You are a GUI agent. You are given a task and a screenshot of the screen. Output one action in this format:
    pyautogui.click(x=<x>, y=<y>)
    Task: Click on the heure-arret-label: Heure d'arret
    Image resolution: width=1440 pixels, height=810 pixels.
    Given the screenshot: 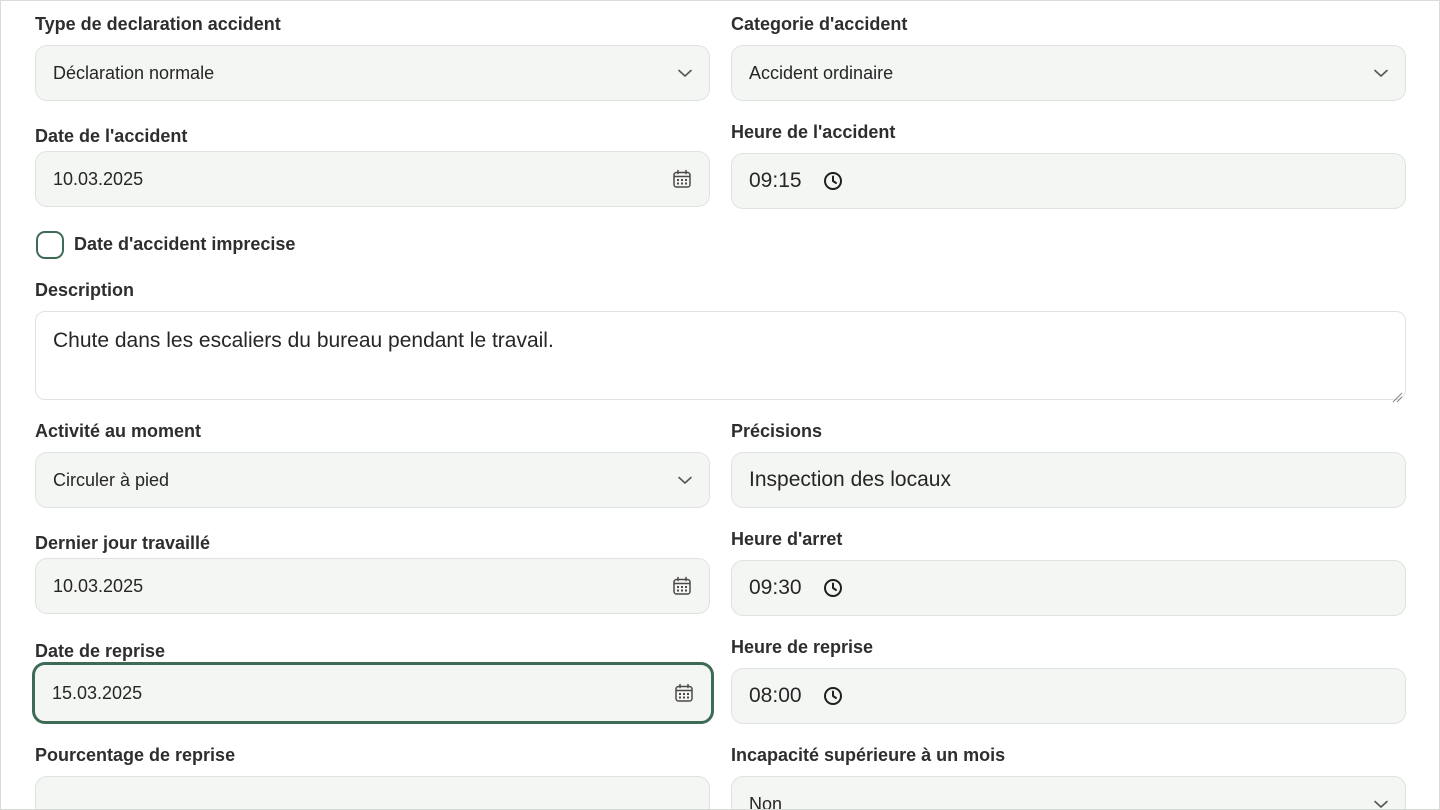 What is the action you would take?
    pyautogui.click(x=787, y=539)
    